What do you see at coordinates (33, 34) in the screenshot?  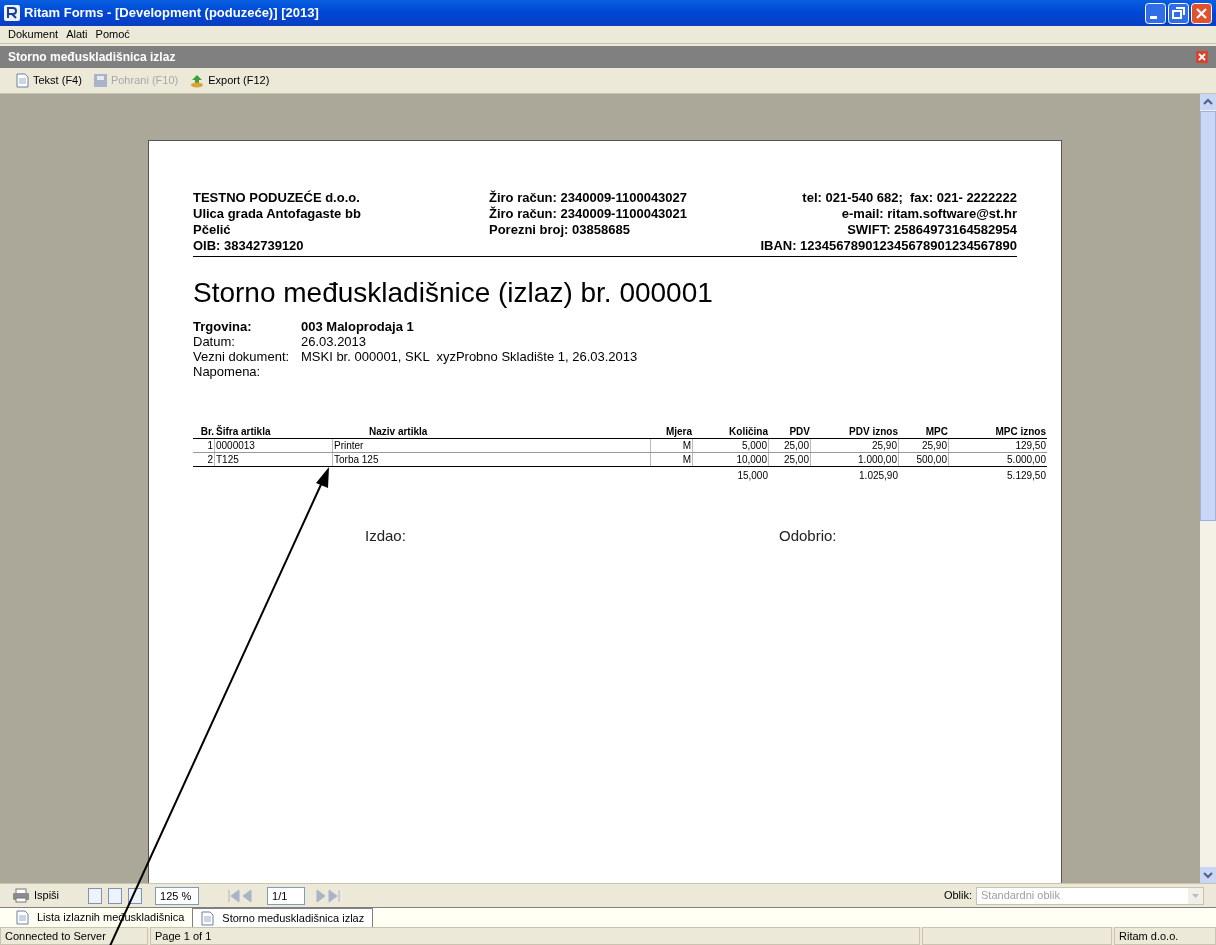 I see `menu-item: Dokument` at bounding box center [33, 34].